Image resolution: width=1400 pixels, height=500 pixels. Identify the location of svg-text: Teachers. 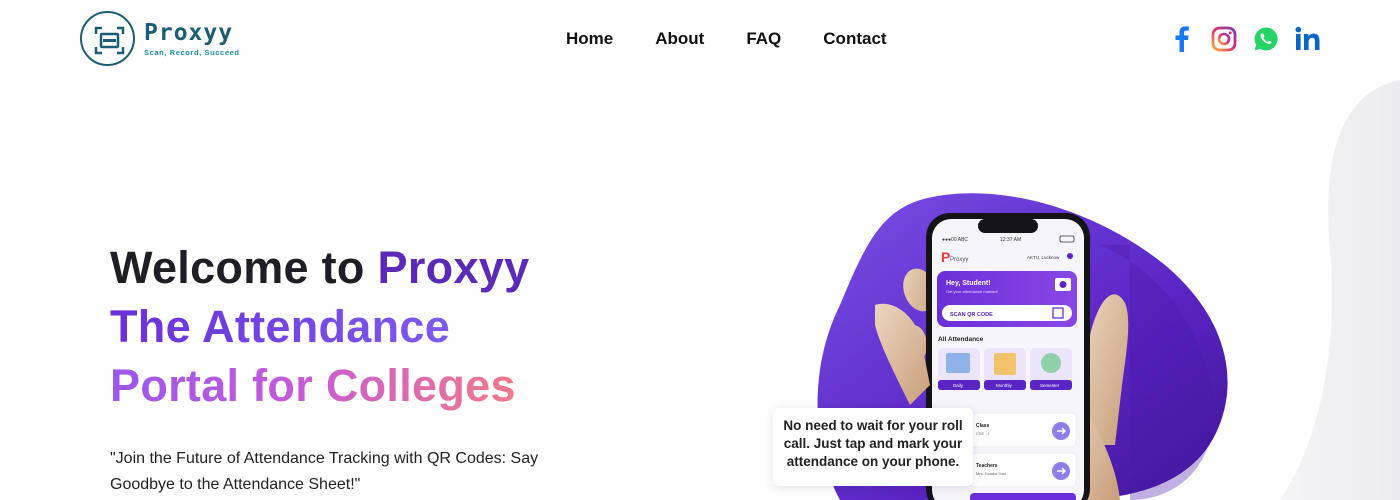
(987, 466).